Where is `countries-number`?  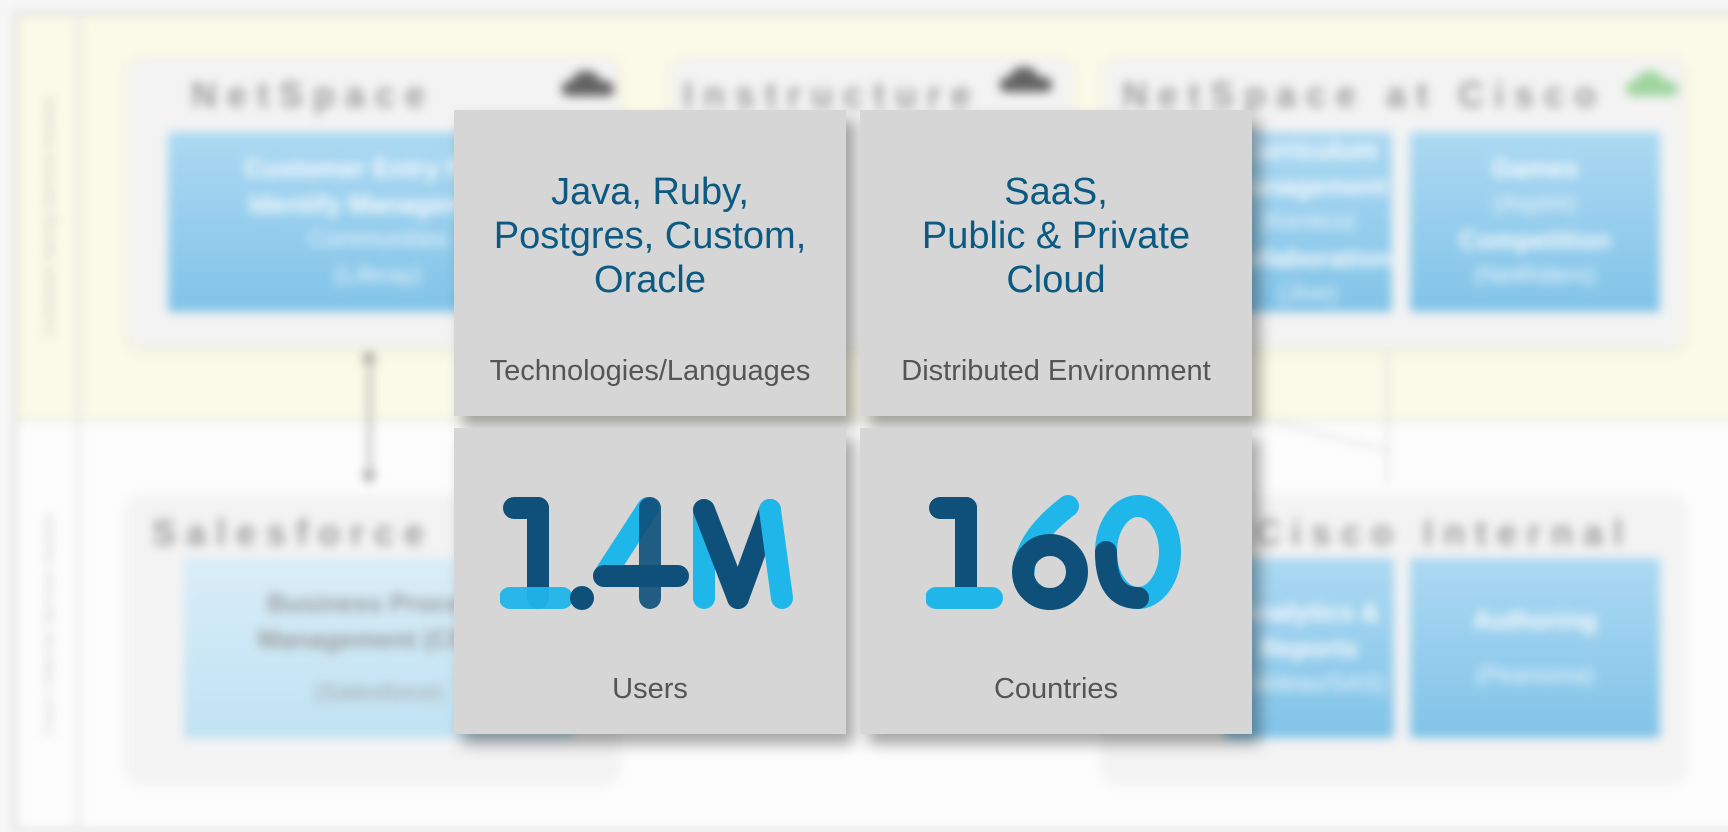
countries-number is located at coordinates (1056, 558).